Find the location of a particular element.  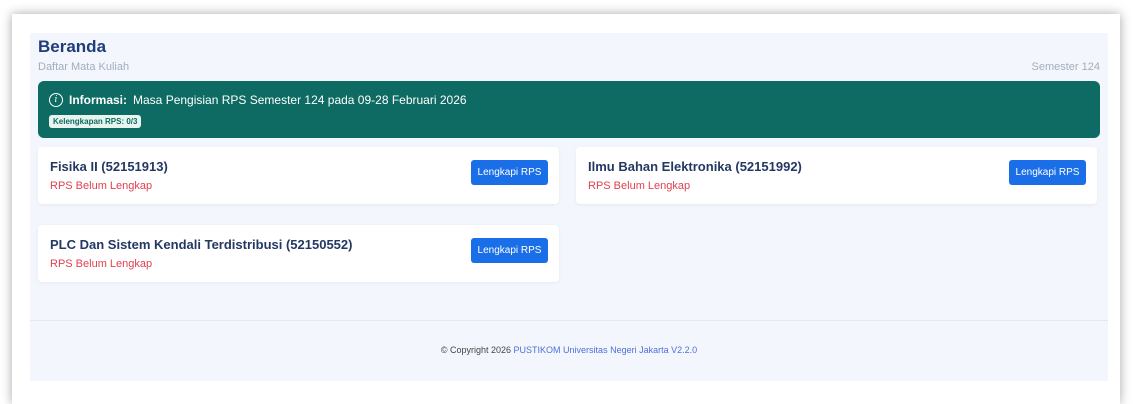

page-title: Beranda is located at coordinates (72, 46).